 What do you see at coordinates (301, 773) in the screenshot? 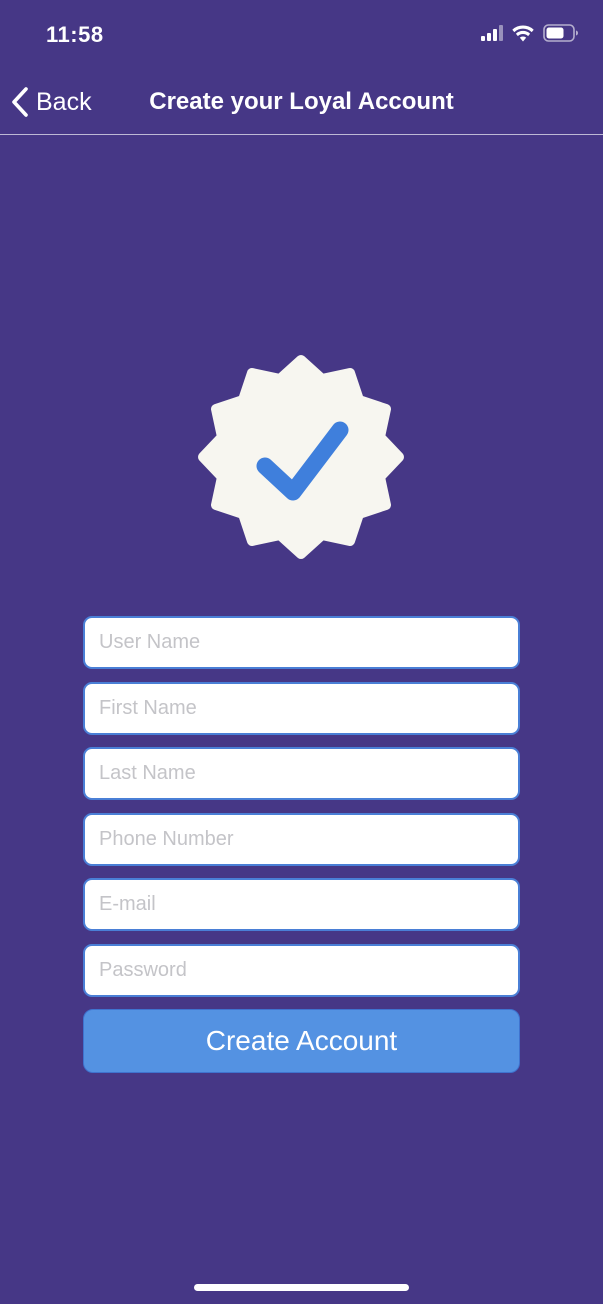
I see `last-name-field` at bounding box center [301, 773].